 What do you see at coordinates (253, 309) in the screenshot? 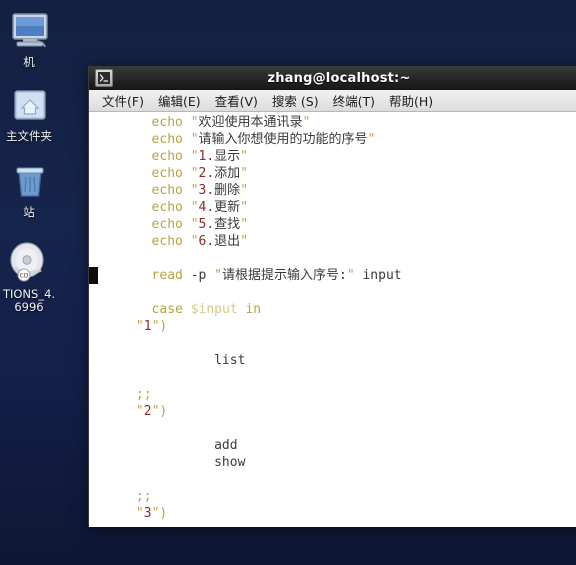
I see `code-token: in` at bounding box center [253, 309].